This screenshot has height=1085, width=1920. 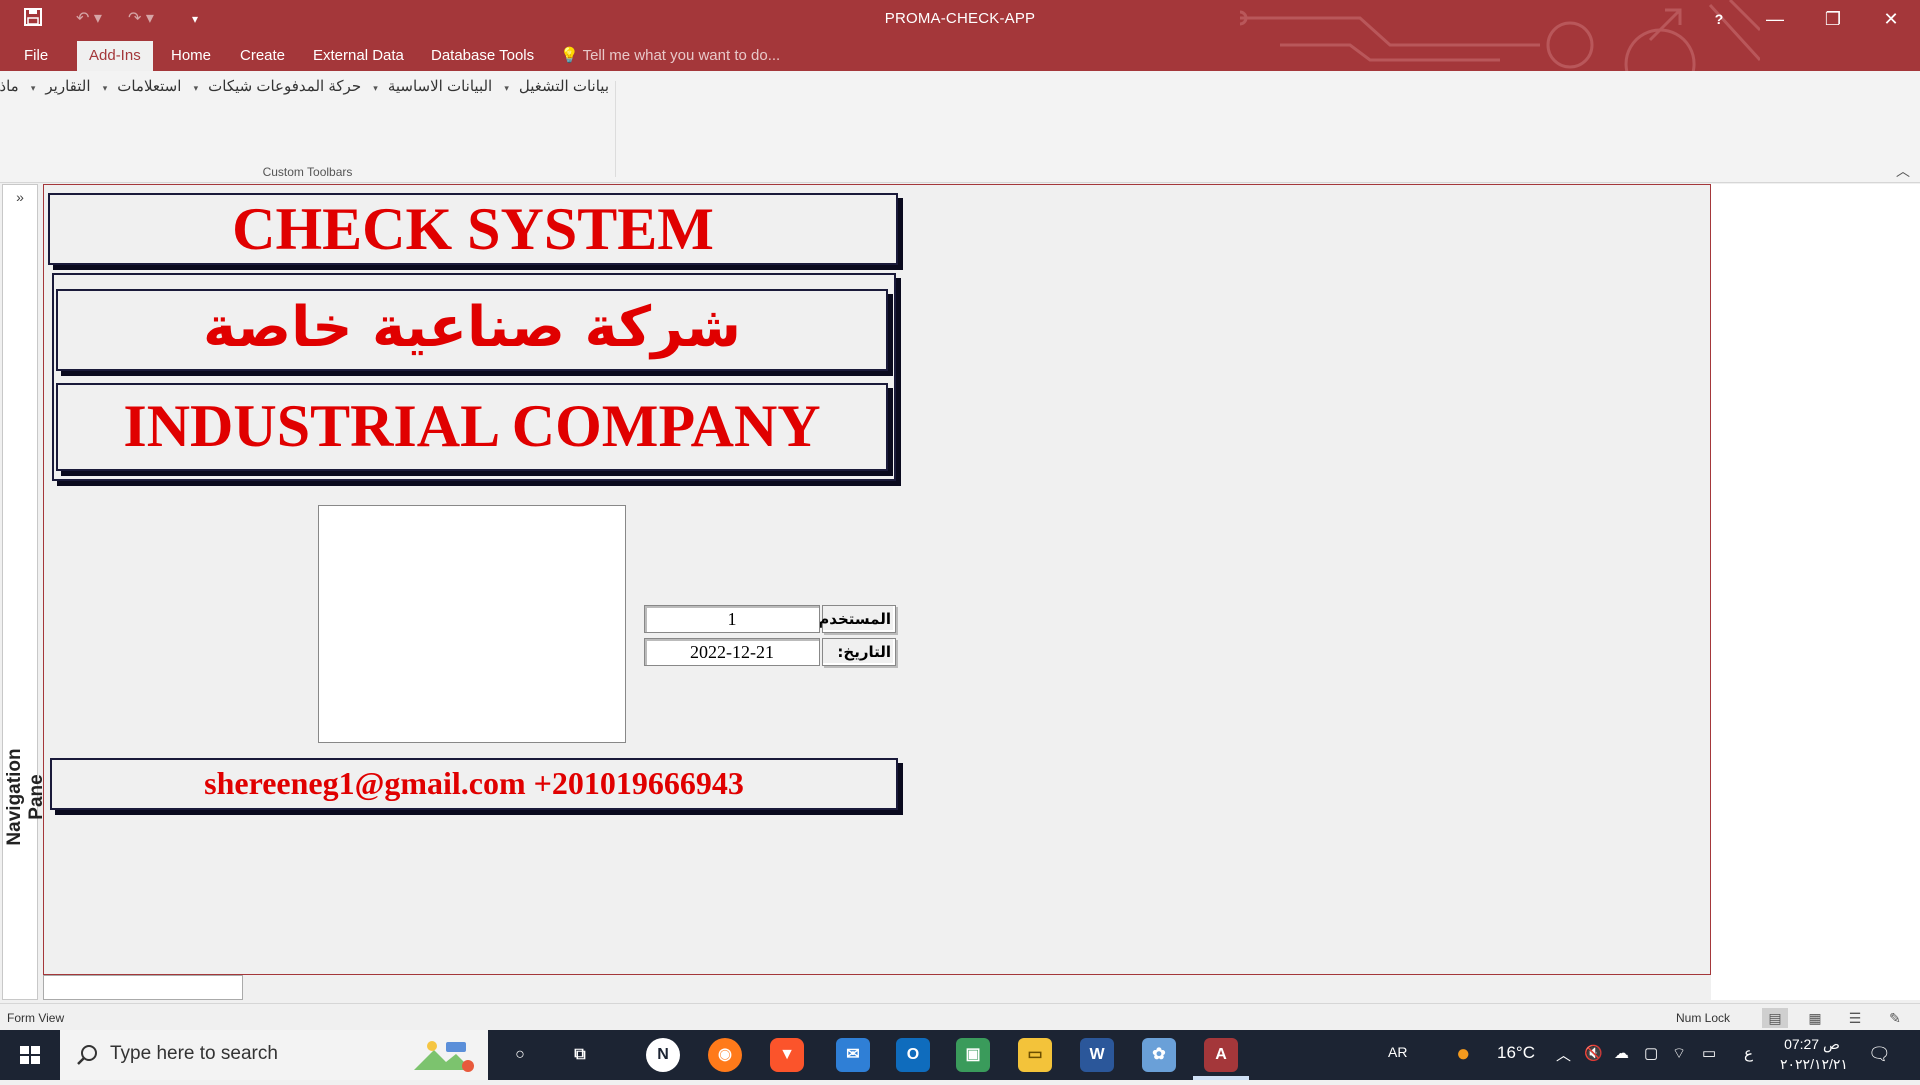 What do you see at coordinates (262, 56) in the screenshot?
I see `tab-create: Create` at bounding box center [262, 56].